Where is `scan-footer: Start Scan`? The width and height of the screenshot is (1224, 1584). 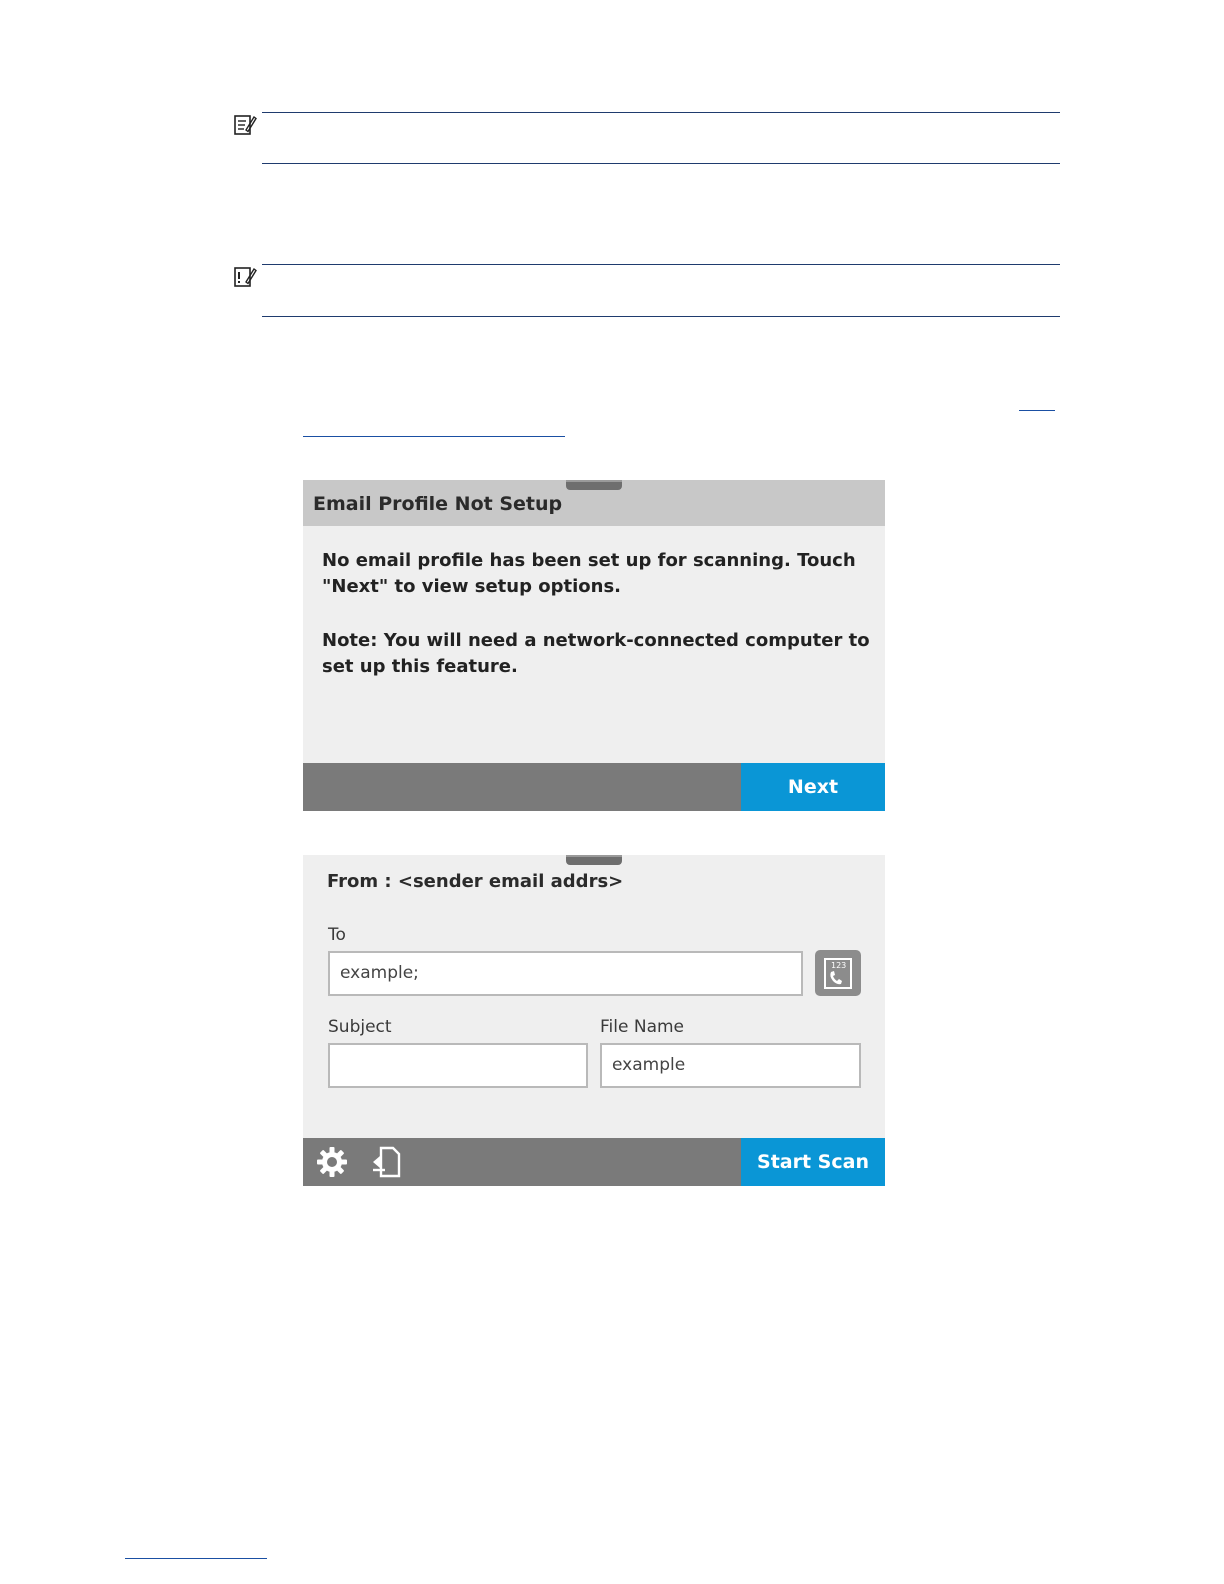 scan-footer: Start Scan is located at coordinates (594, 1162).